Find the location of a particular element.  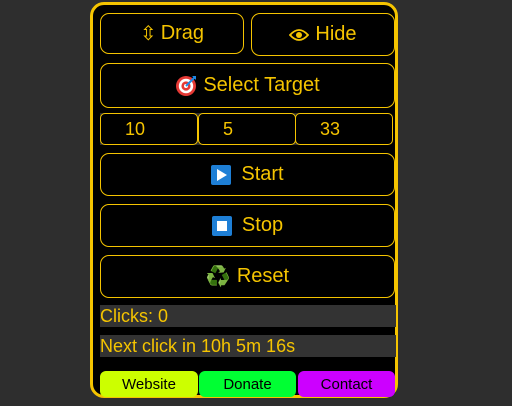

start-button: Start is located at coordinates (247, 174).